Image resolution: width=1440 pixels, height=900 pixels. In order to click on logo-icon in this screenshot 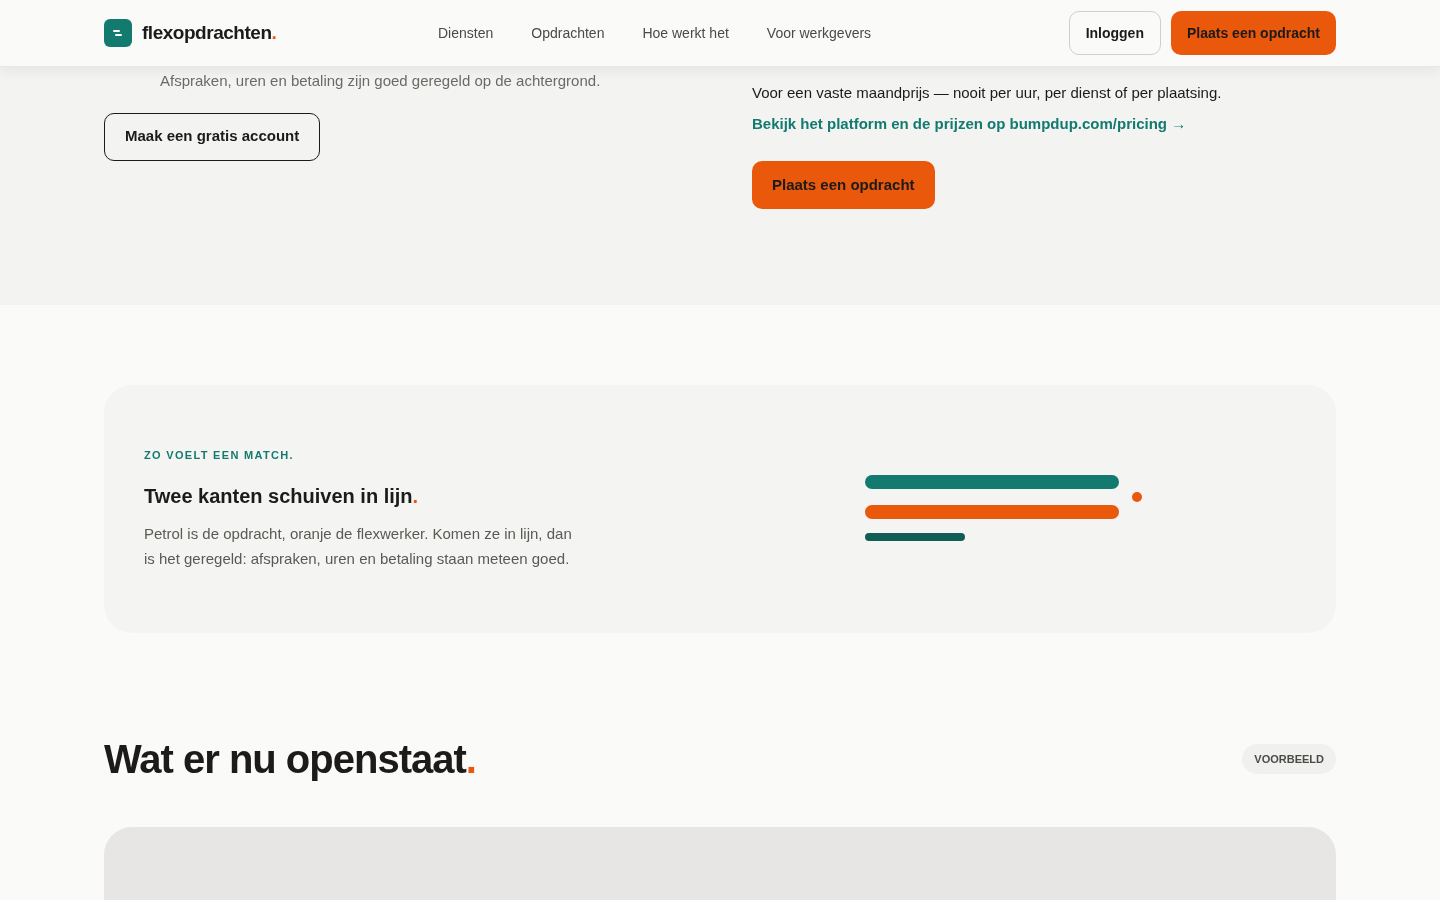, I will do `click(118, 33)`.